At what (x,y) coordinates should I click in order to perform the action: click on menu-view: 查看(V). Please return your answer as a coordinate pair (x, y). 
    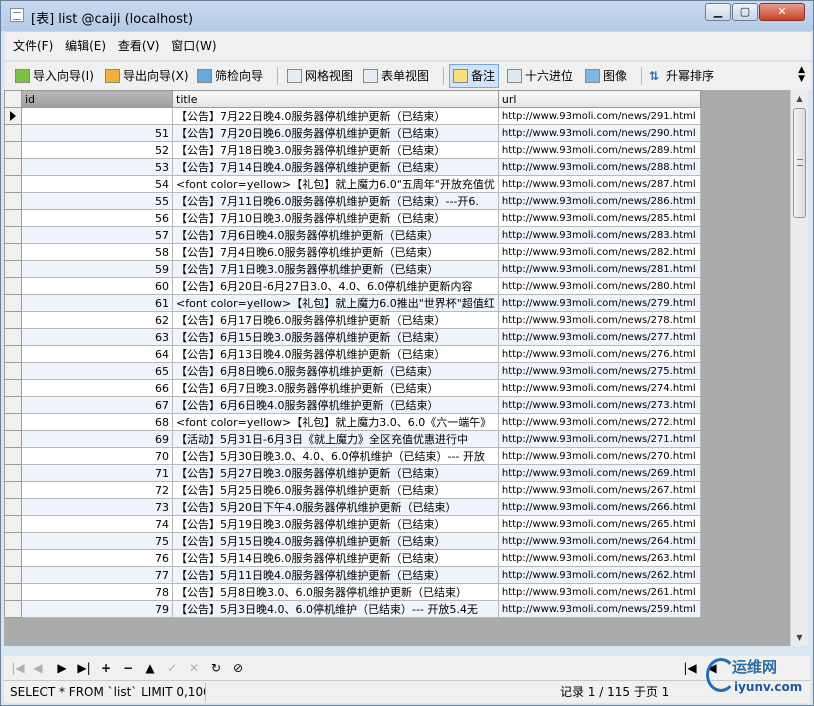
    Looking at the image, I should click on (139, 46).